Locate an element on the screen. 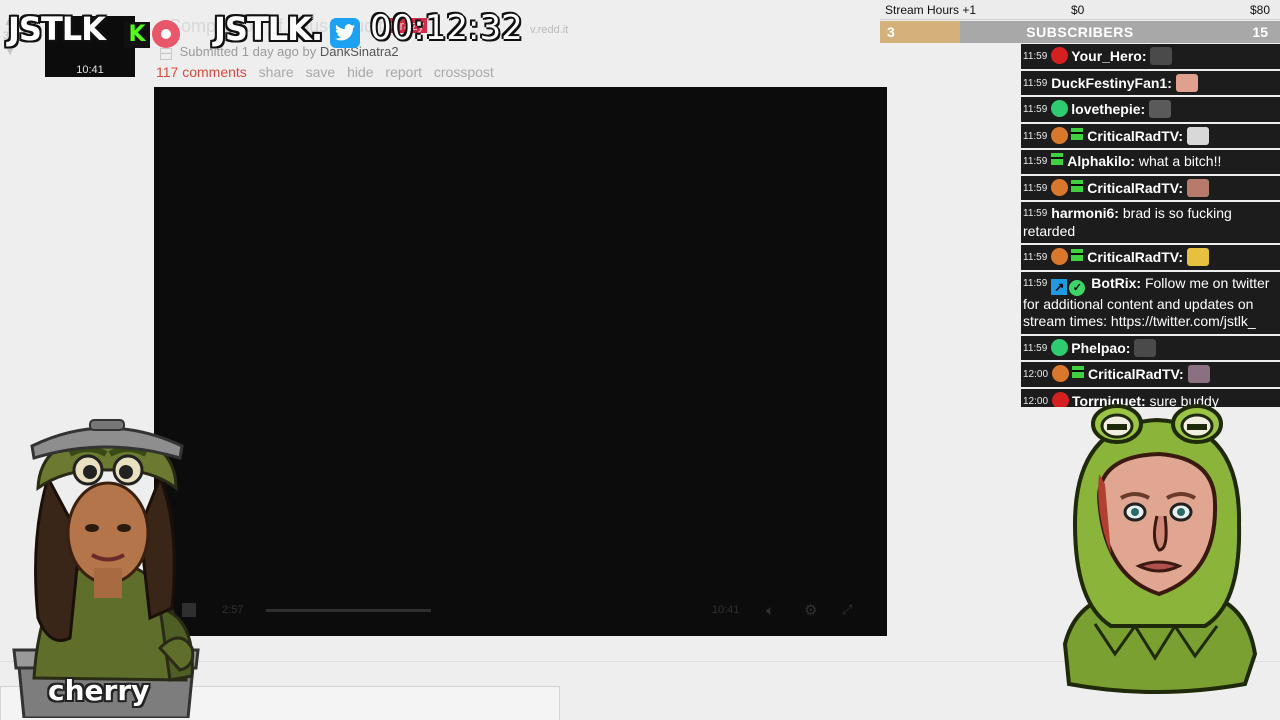  goal-hours-label: Stream Hours +1 is located at coordinates (931, 10).